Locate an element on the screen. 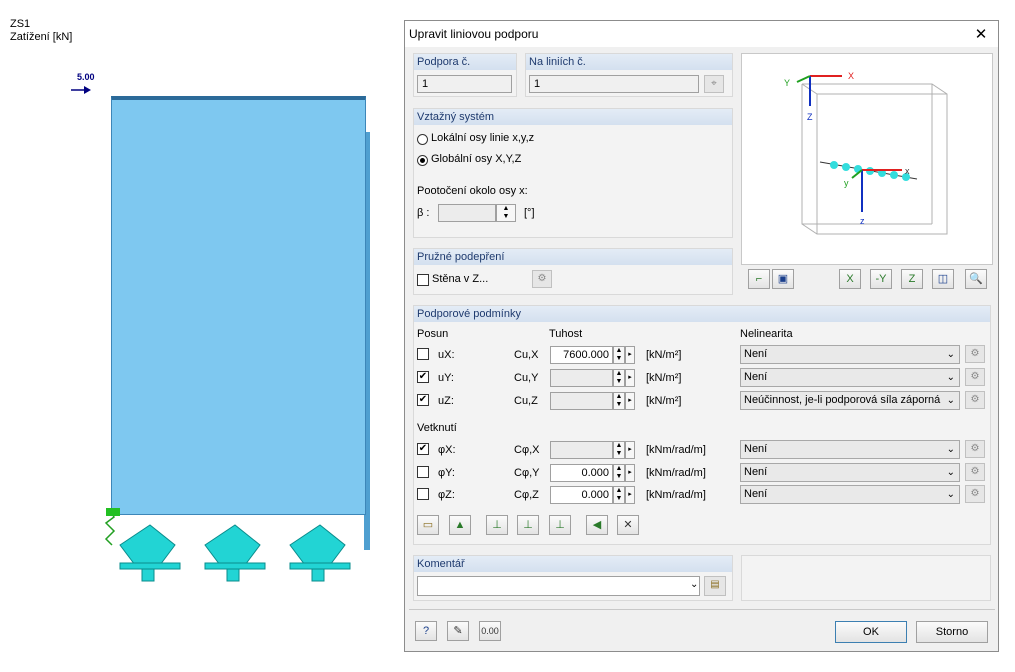  phiy-nonlinearity-settings-icon: ⚙ is located at coordinates (975, 472).